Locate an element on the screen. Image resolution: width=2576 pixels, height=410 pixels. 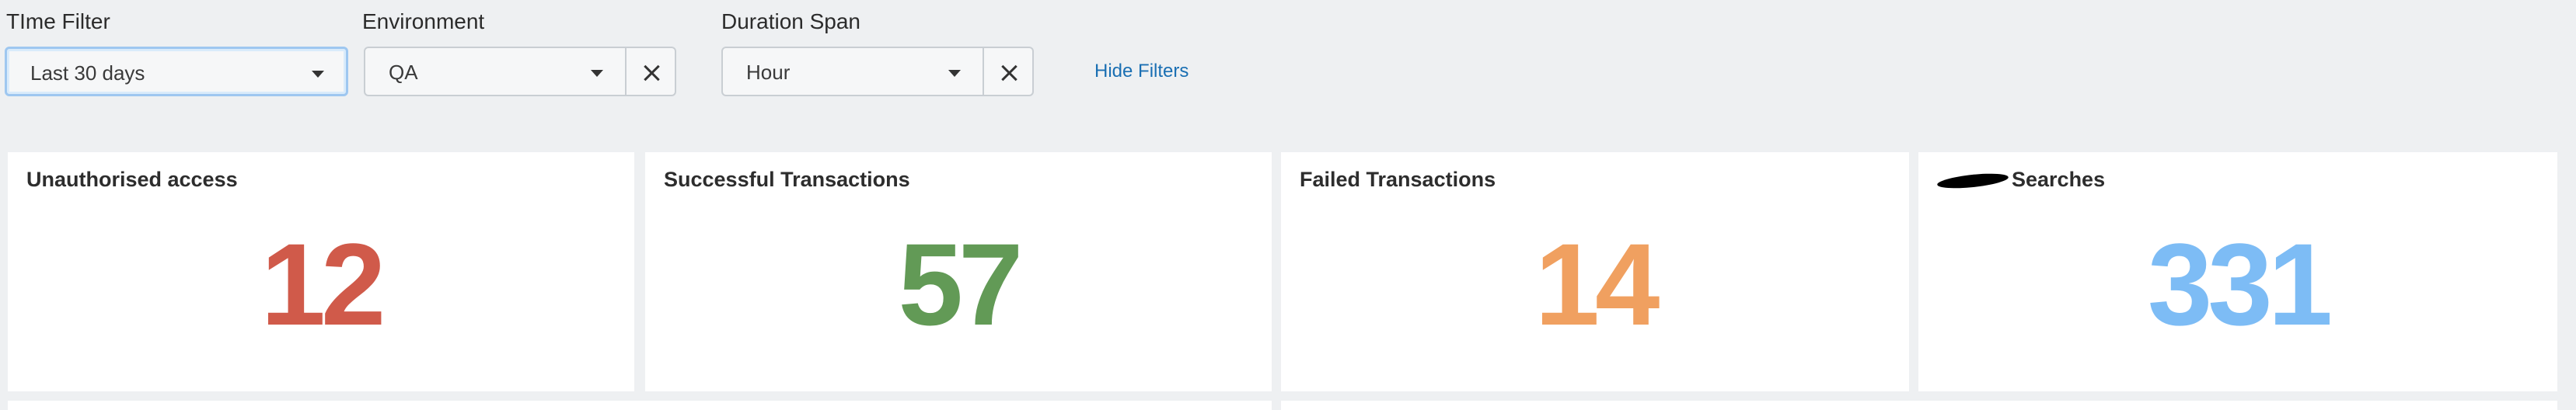
panel-title: Unauthorised access is located at coordinates (132, 179).